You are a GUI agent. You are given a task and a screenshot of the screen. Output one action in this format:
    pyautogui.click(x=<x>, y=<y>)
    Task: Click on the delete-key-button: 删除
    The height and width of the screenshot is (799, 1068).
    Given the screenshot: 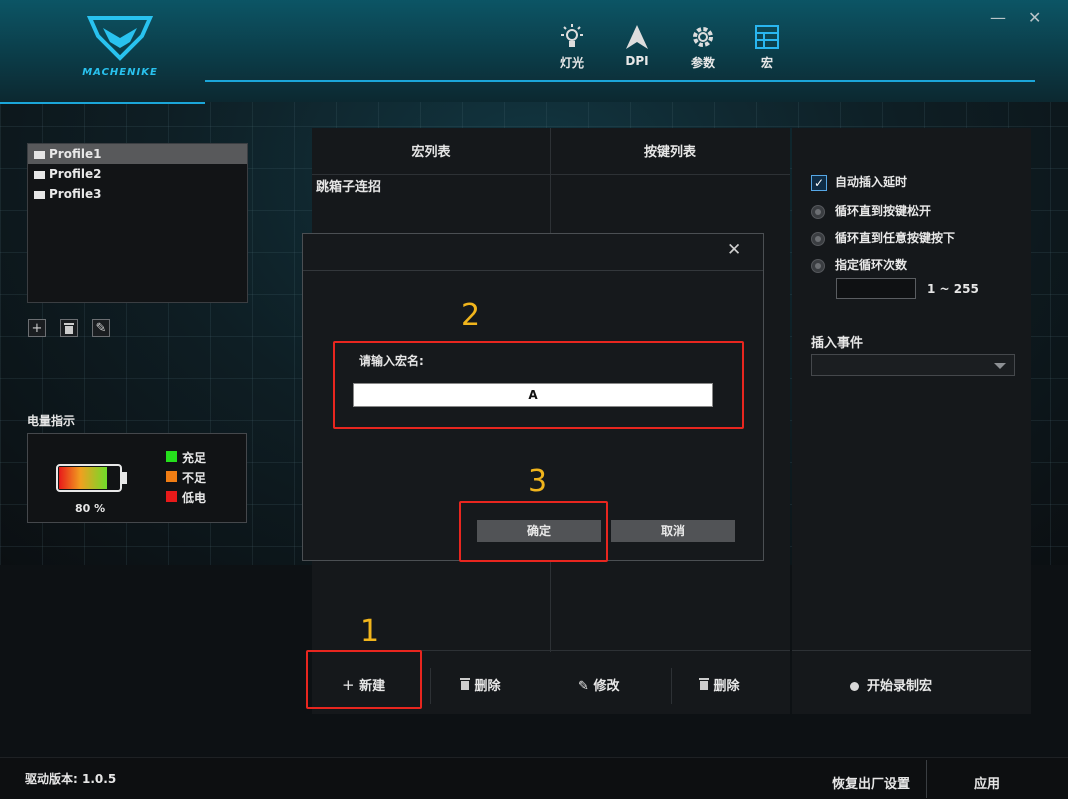 What is the action you would take?
    pyautogui.click(x=719, y=684)
    